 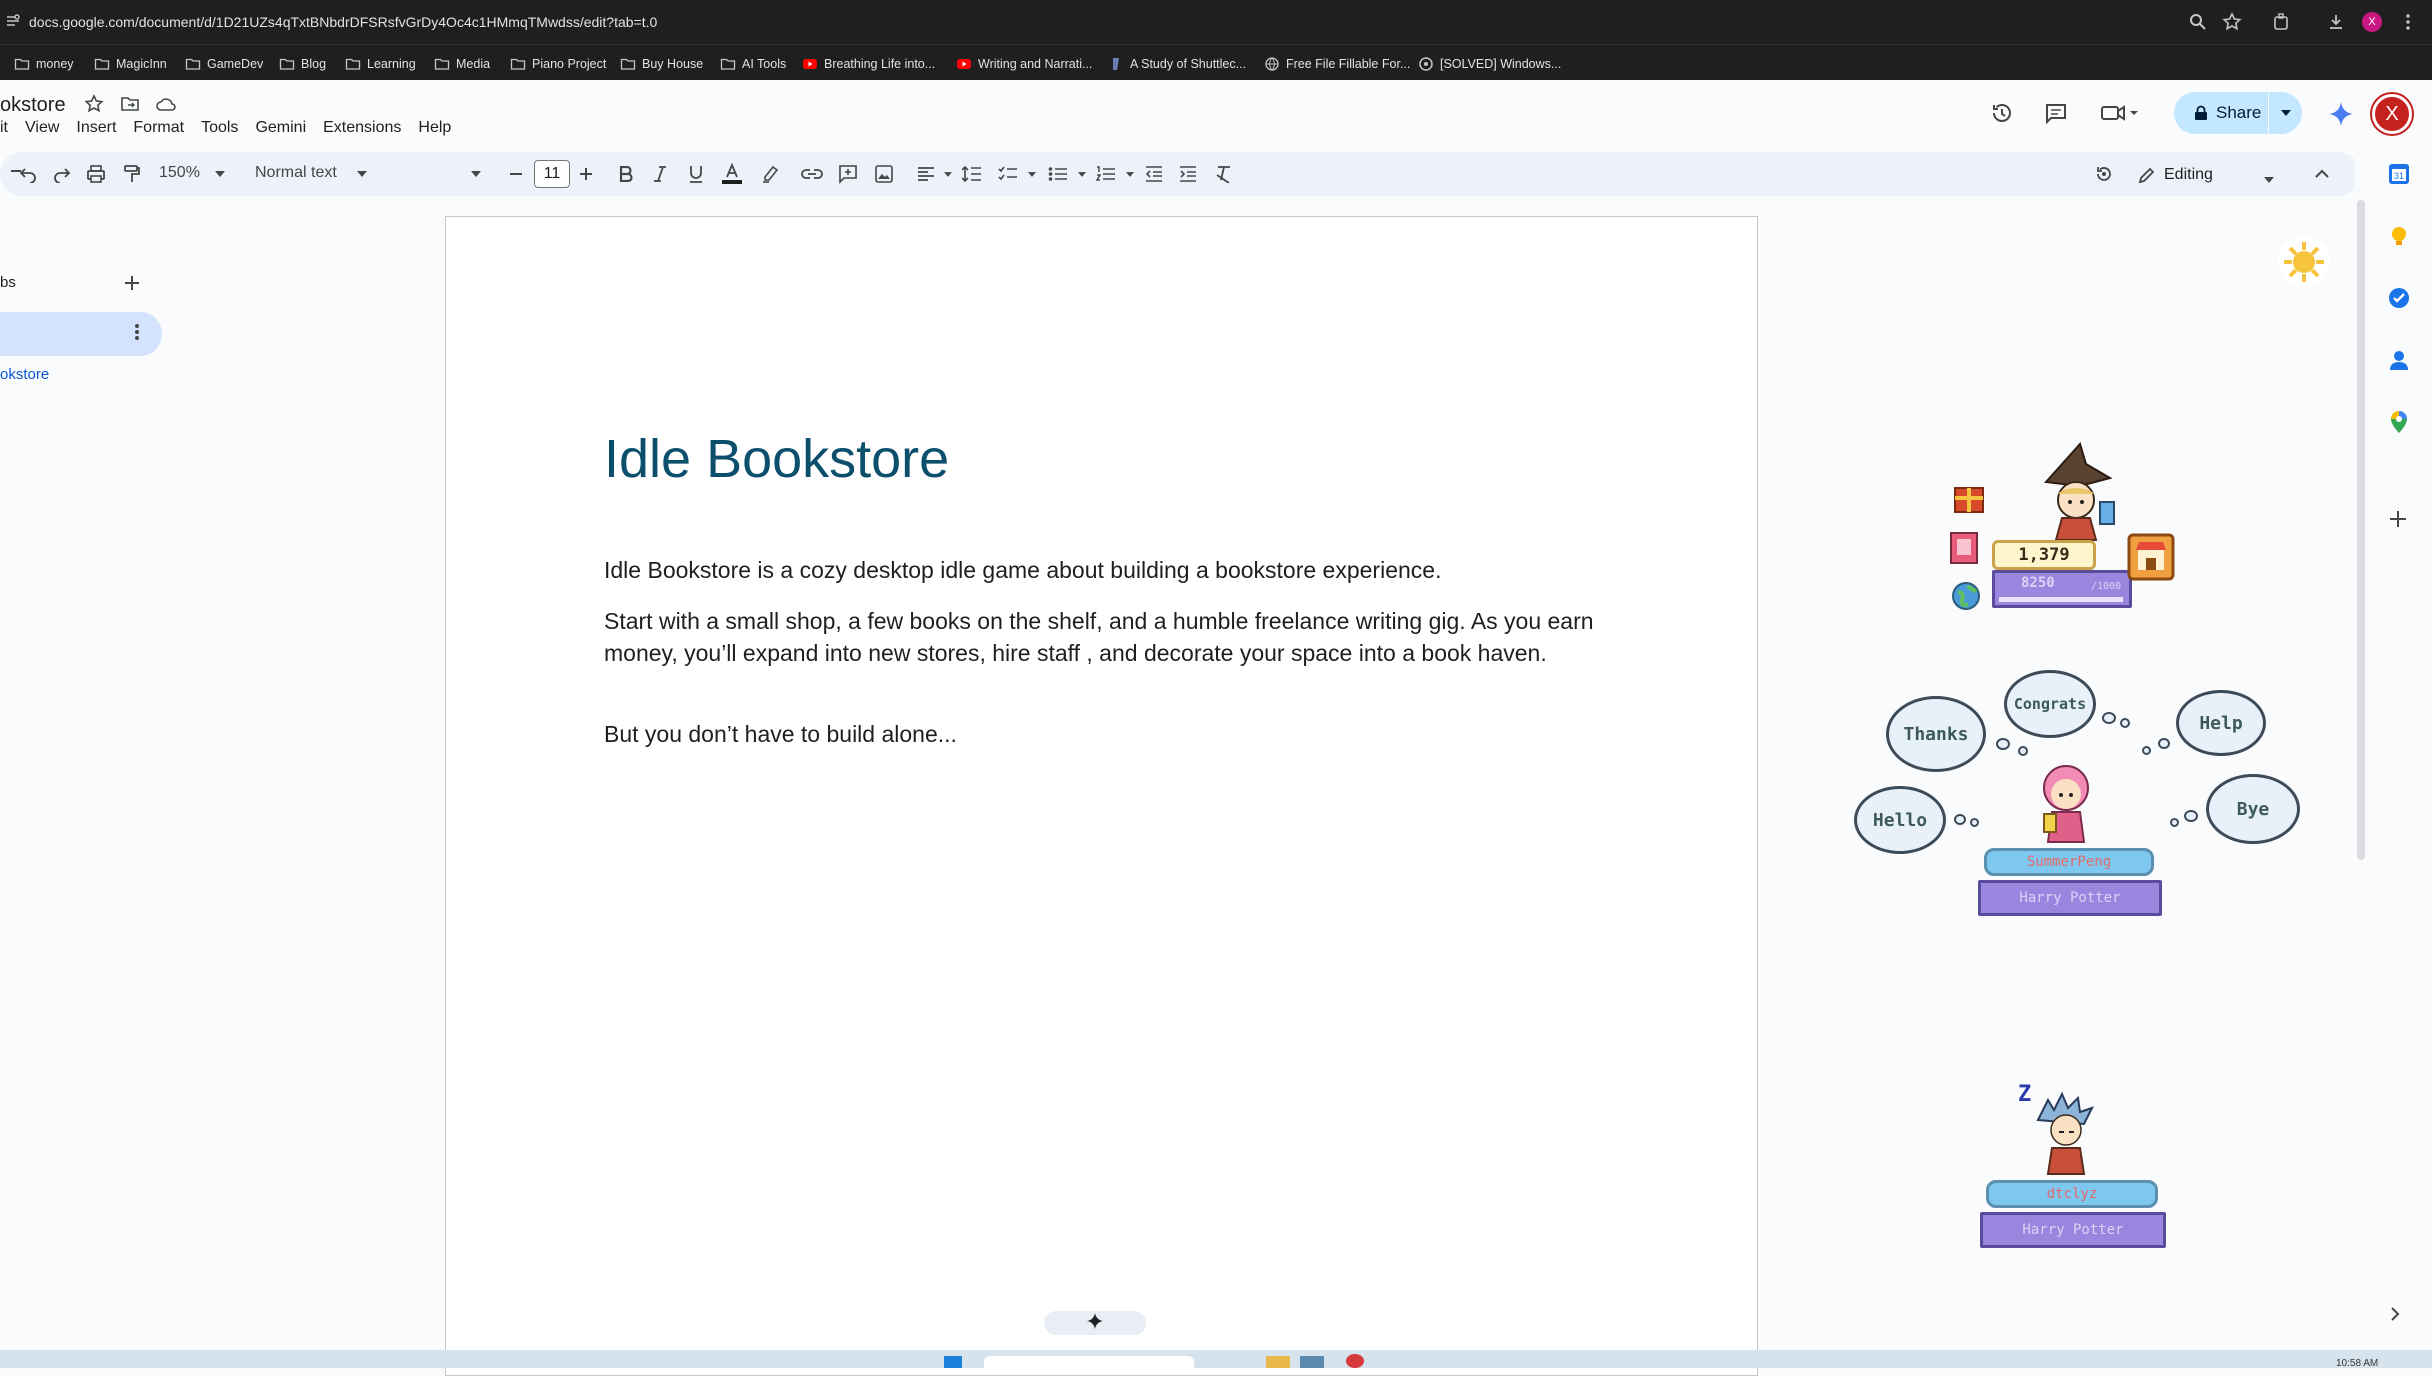 I want to click on bold-icon, so click(x=626, y=174).